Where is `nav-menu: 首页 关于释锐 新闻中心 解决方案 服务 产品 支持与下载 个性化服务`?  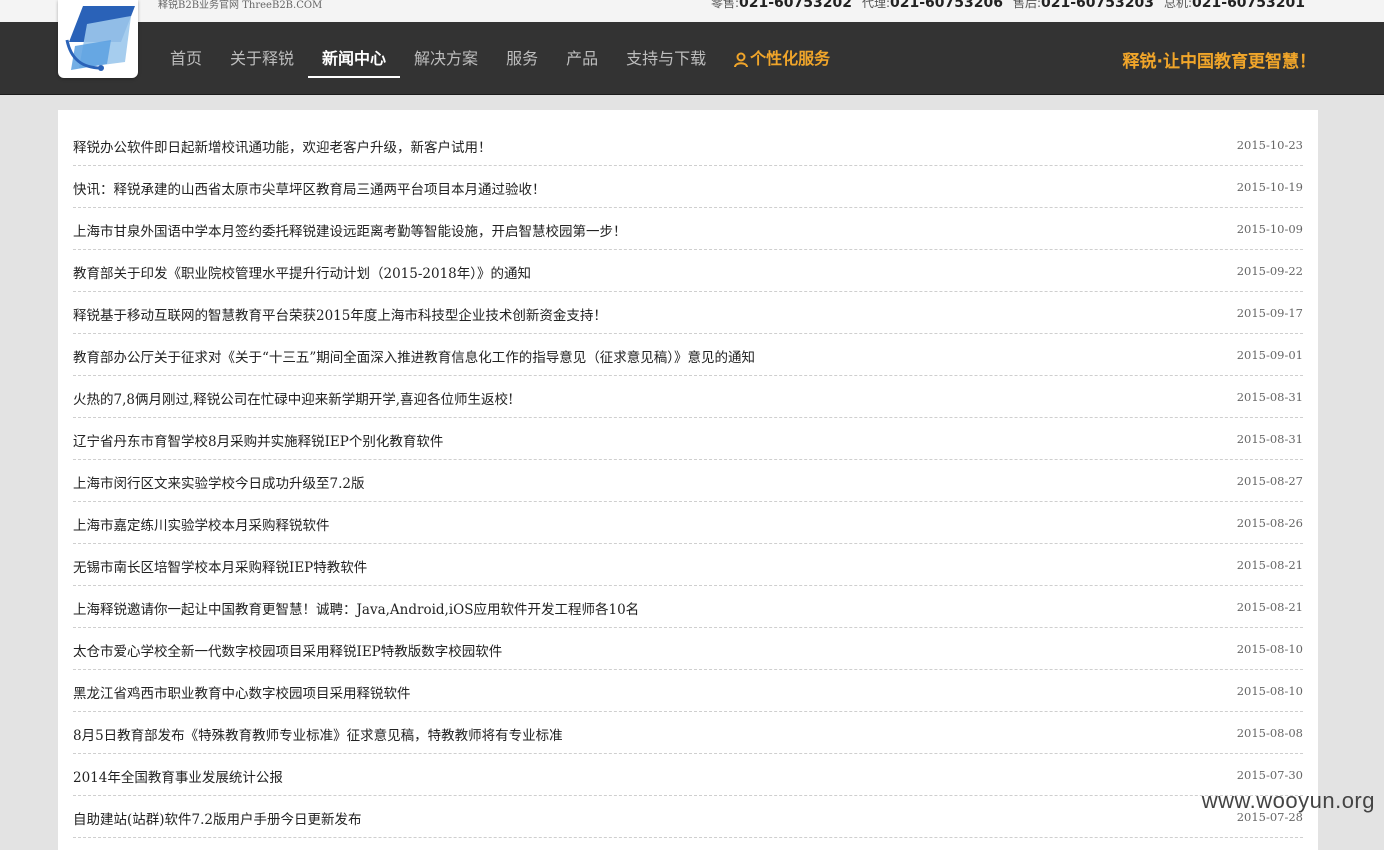
nav-menu: 首页 关于释锐 新闻中心 解决方案 服务 产品 支持与下载 个性化服务 is located at coordinates (500, 60).